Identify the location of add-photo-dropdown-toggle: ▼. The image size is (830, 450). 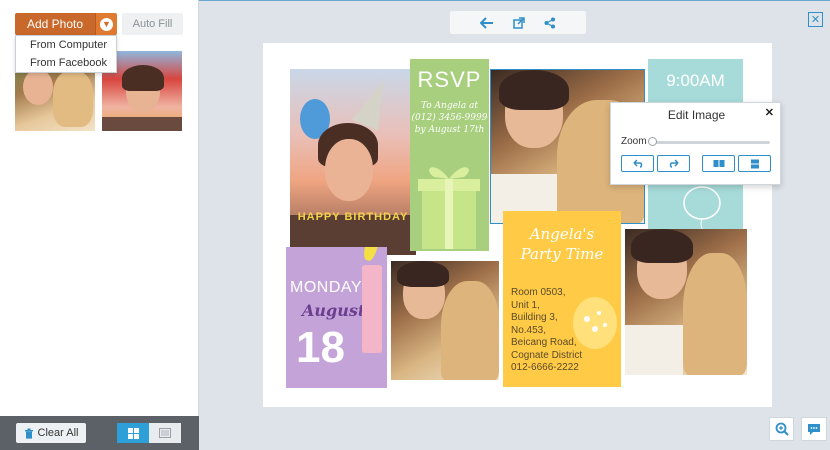
(106, 24).